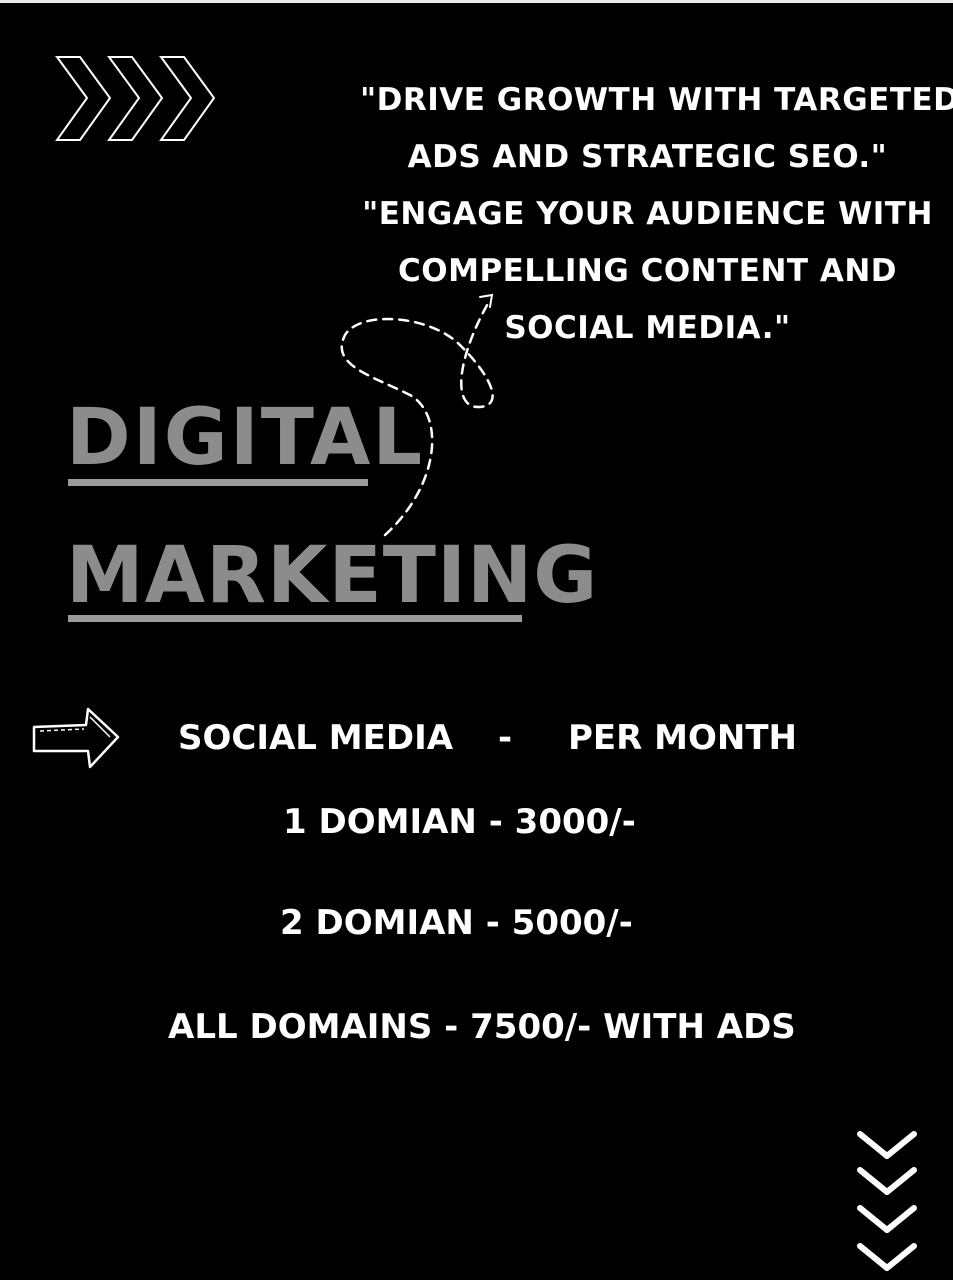 This screenshot has width=953, height=1280. Describe the element at coordinates (476, 1) in the screenshot. I see `top-edge-strip` at that location.